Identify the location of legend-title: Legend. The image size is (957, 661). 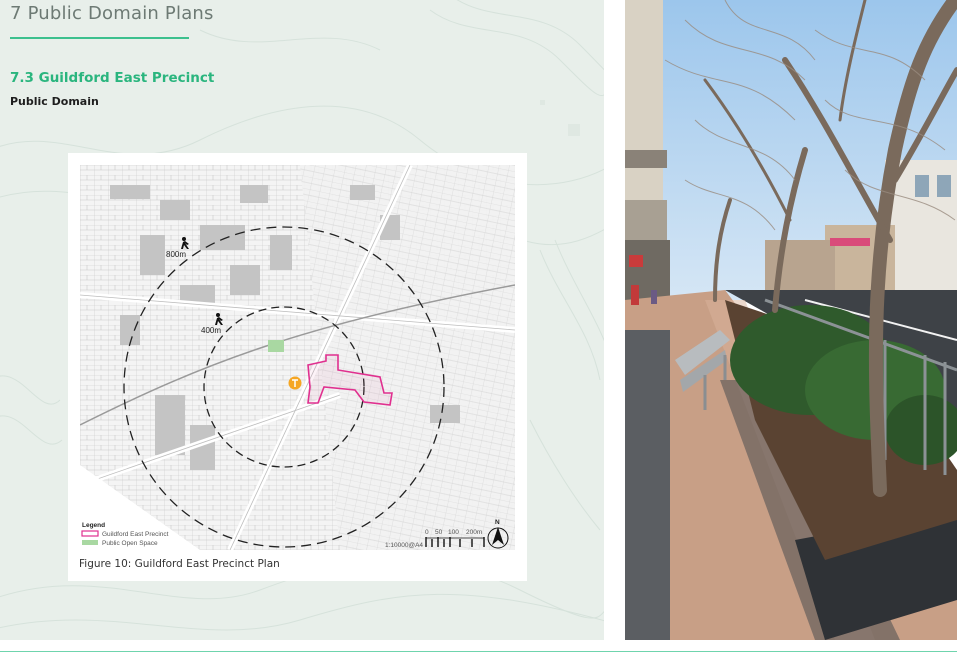
(93, 525).